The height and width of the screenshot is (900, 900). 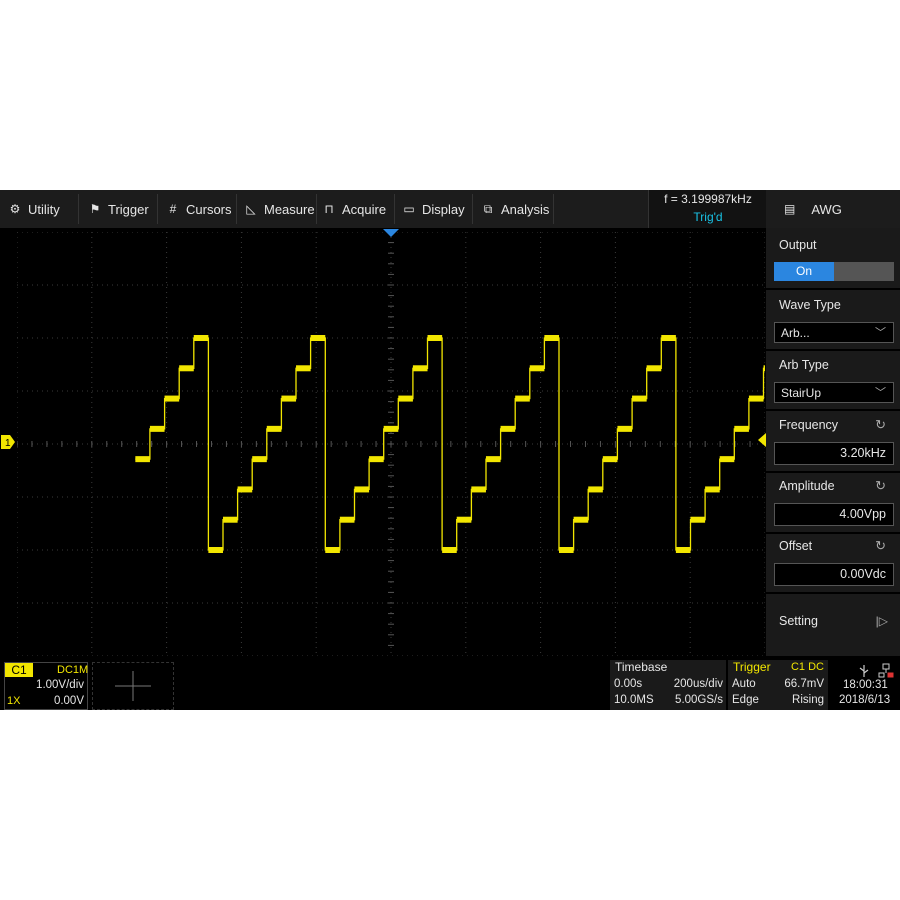 I want to click on menu-utility: ⚙ Utility, so click(x=34, y=209).